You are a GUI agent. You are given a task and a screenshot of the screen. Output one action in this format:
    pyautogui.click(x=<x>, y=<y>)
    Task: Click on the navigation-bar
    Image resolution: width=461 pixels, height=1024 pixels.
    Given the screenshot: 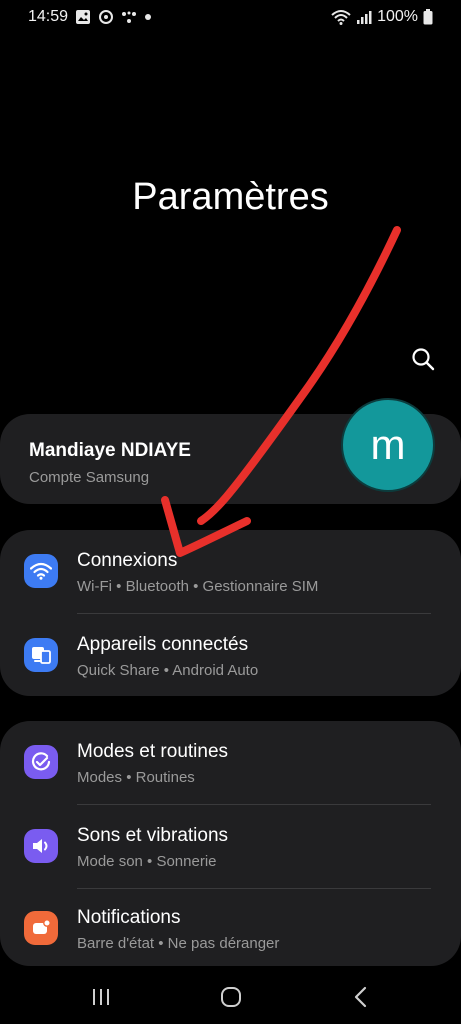 What is the action you would take?
    pyautogui.click(x=230, y=997)
    